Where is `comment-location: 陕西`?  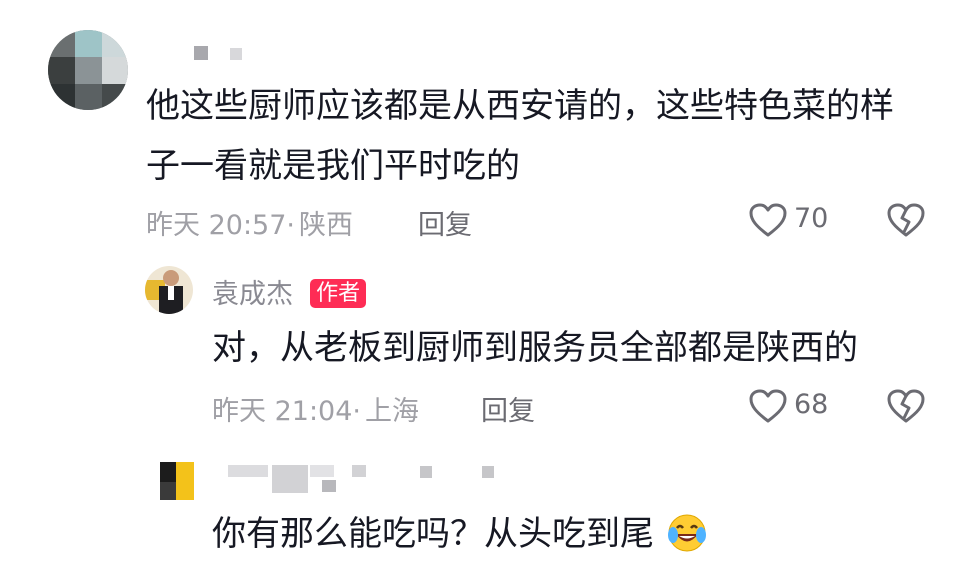
comment-location: 陕西 is located at coordinates (326, 225).